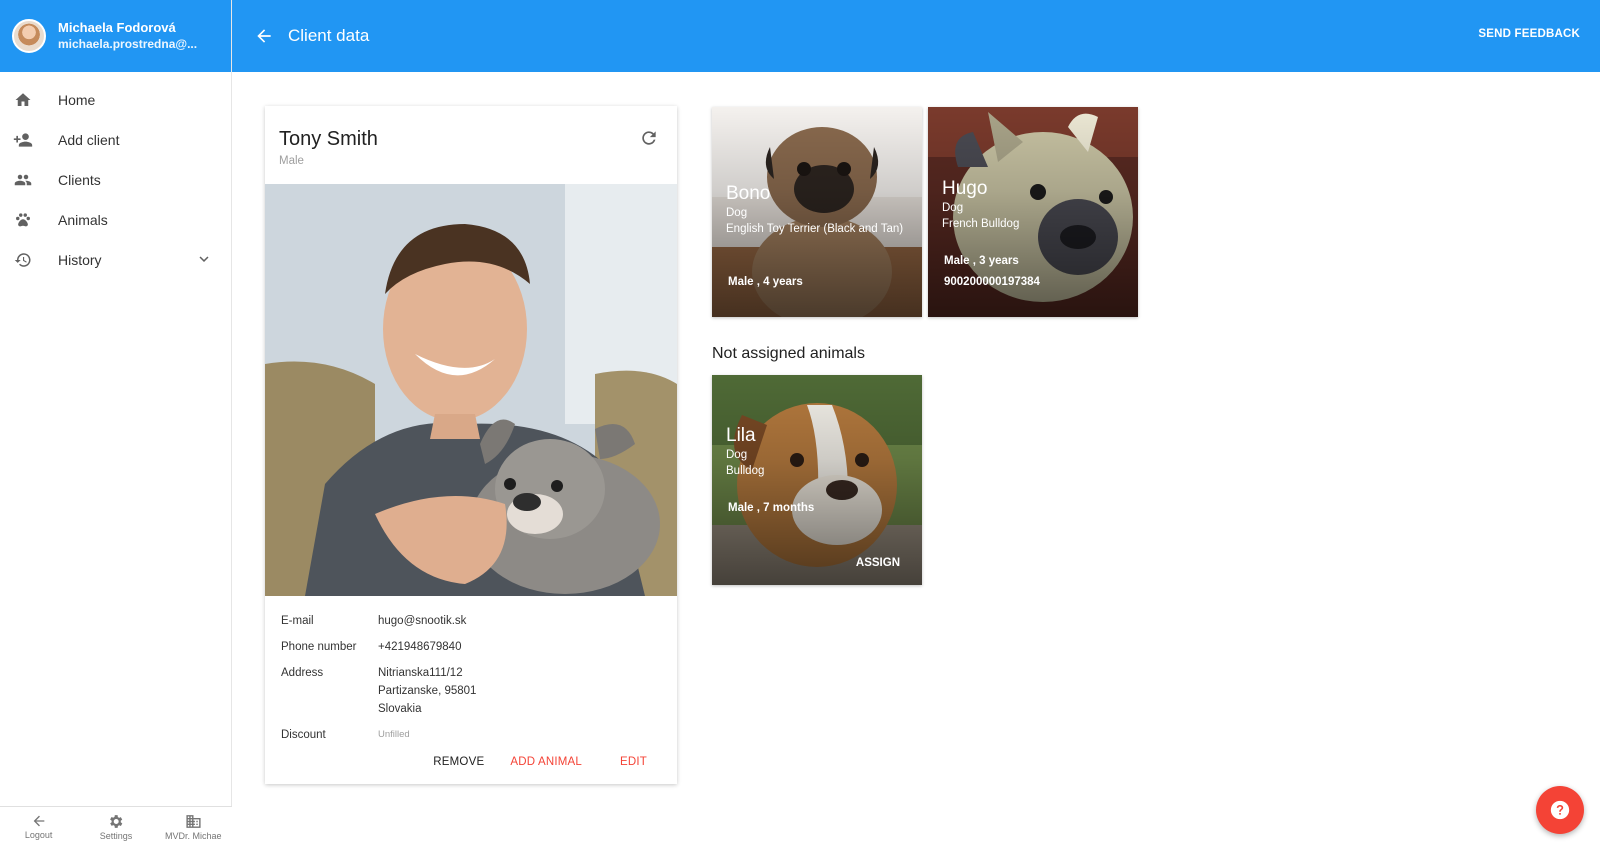 Image resolution: width=1600 pixels, height=850 pixels. Describe the element at coordinates (23, 260) in the screenshot. I see `history-icon` at that location.